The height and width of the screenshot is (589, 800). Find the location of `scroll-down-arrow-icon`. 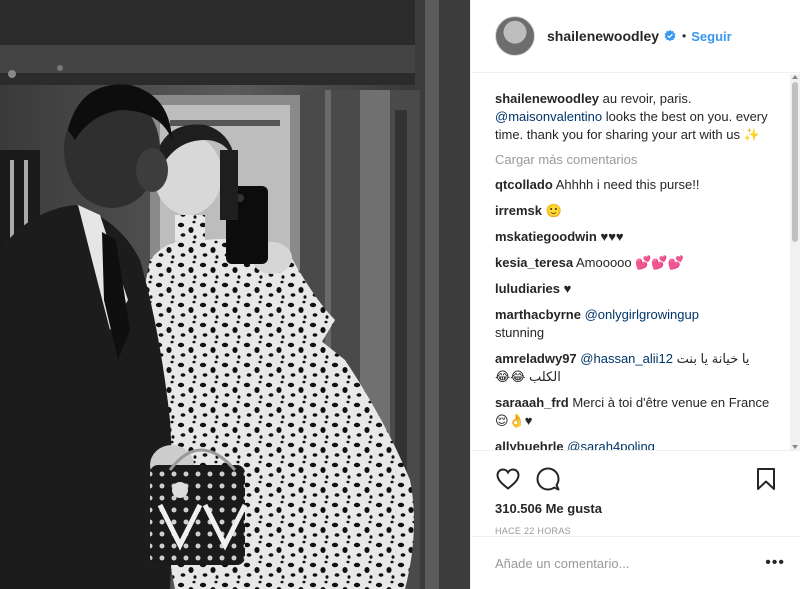

scroll-down-arrow-icon is located at coordinates (795, 447).